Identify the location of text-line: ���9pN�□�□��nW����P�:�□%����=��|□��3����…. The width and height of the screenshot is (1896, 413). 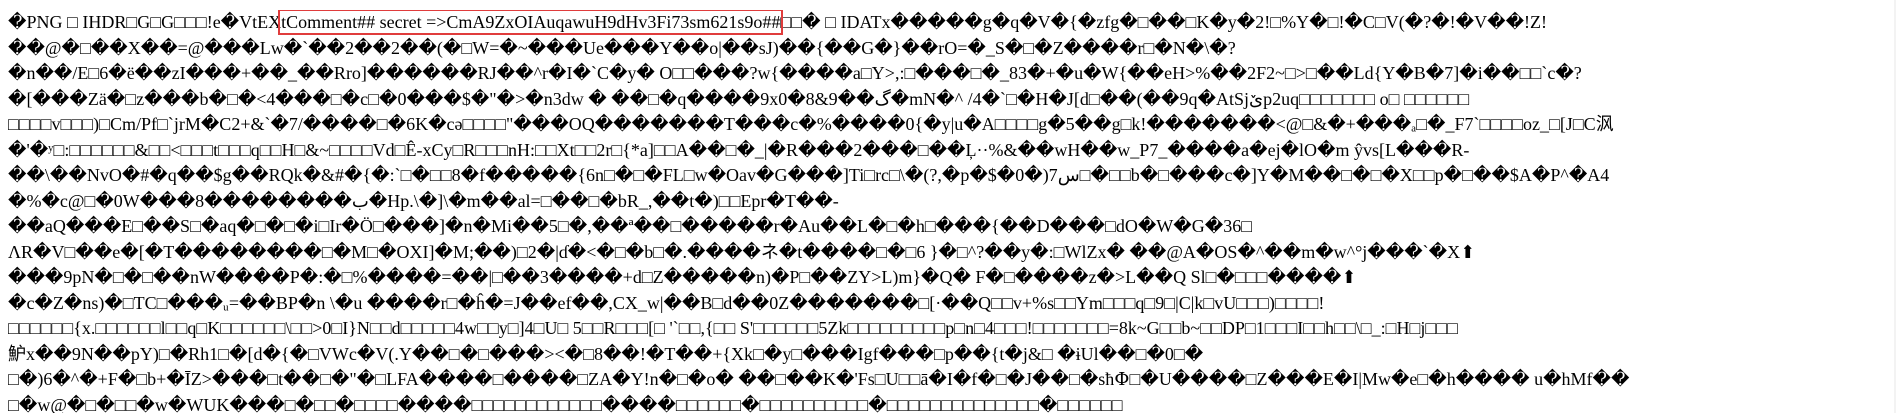
(682, 277).